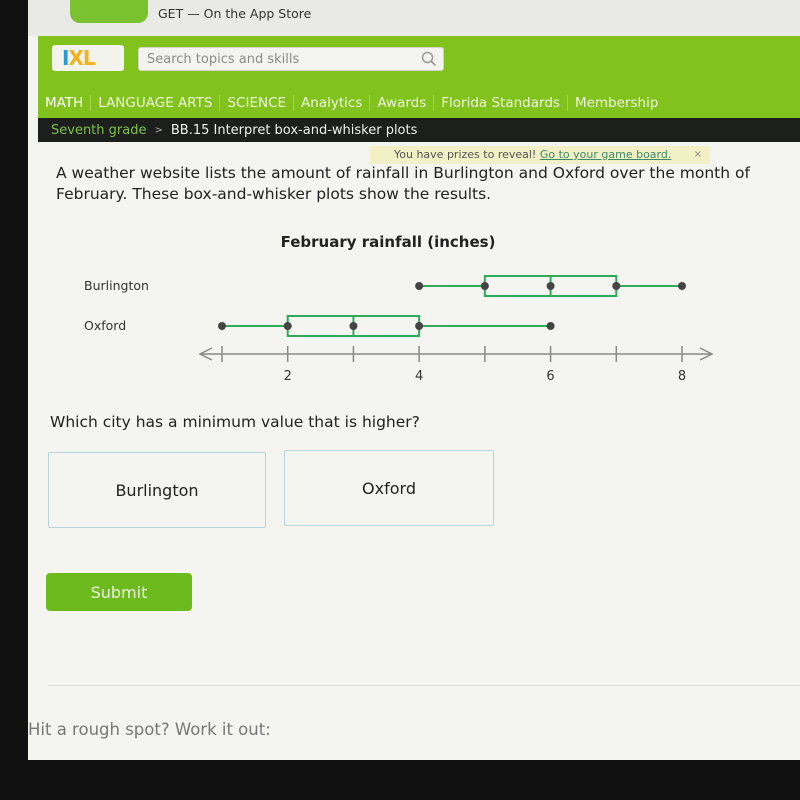 This screenshot has width=800, height=800. What do you see at coordinates (116, 285) in the screenshot?
I see `series-label-burlington: Burlington` at bounding box center [116, 285].